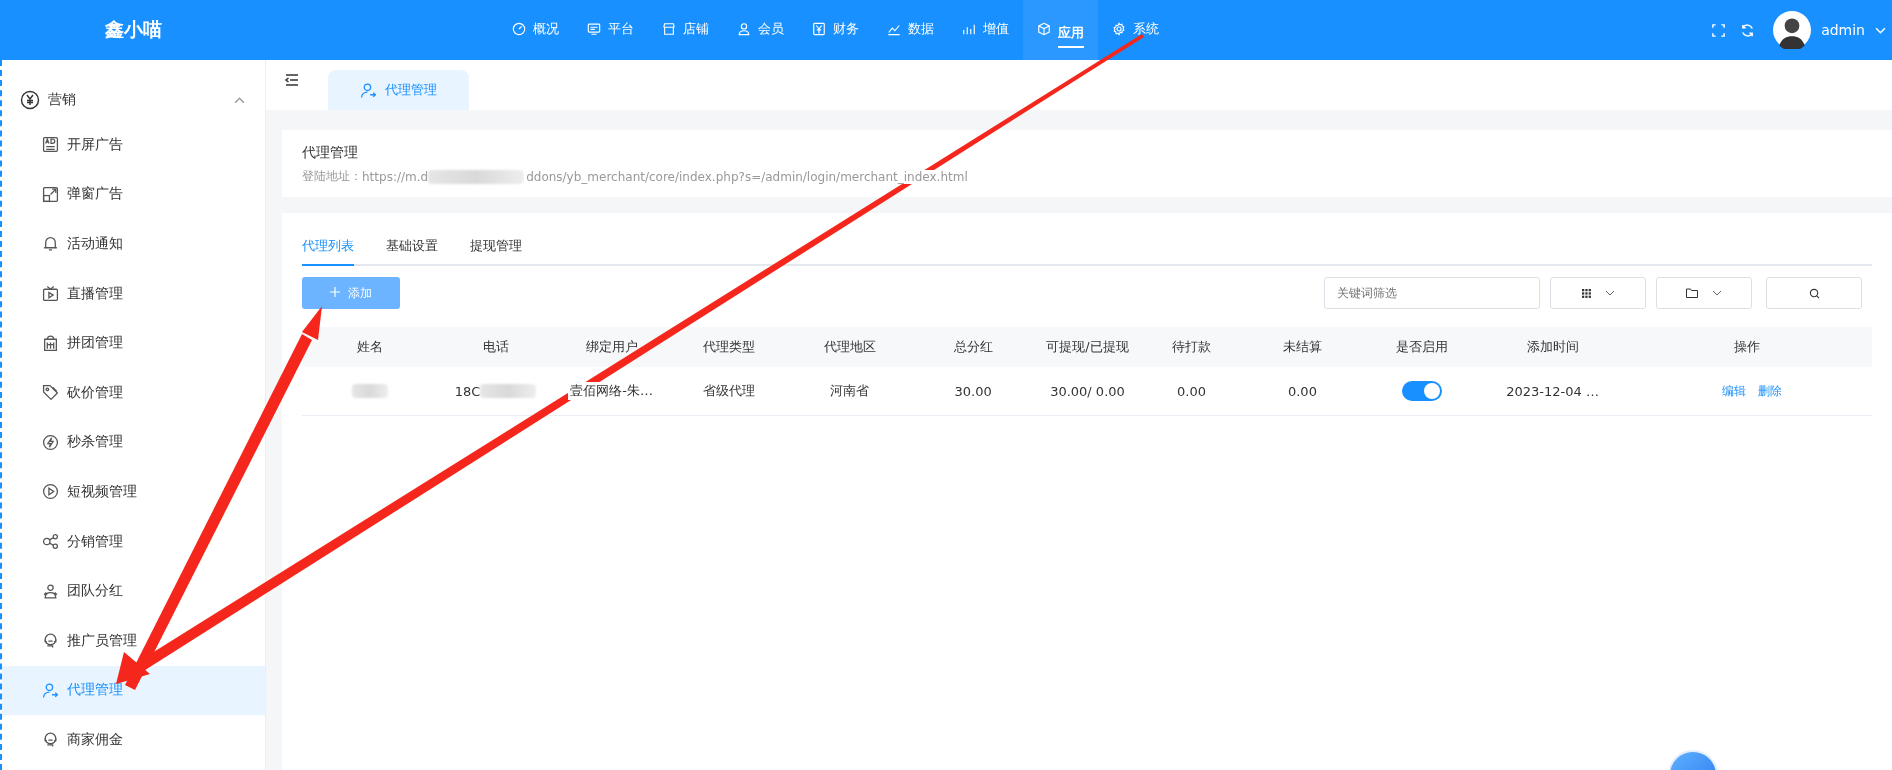 The image size is (1892, 770). I want to click on sidebar-item: 拼团管理, so click(133, 343).